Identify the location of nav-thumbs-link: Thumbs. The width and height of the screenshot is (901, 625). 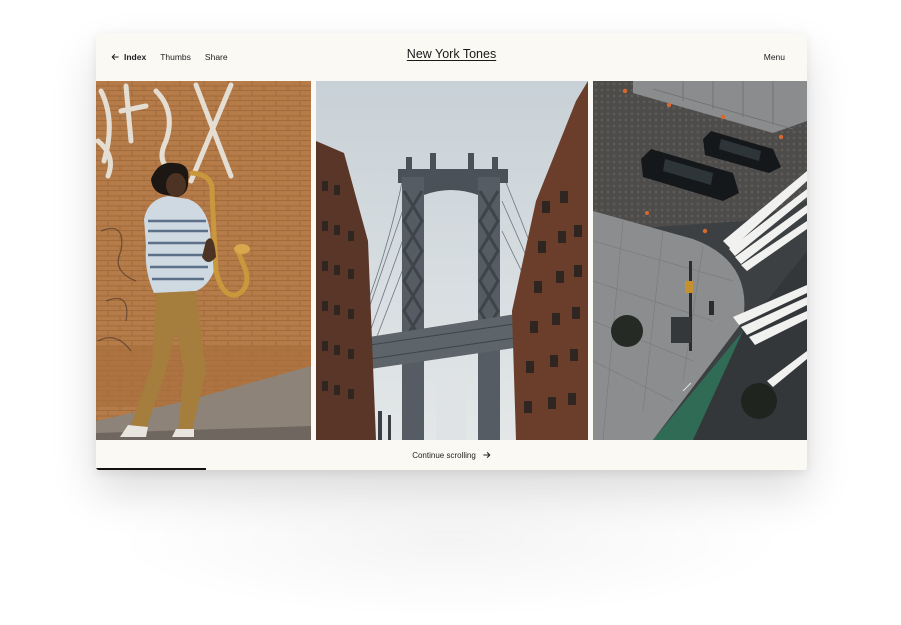
(175, 57).